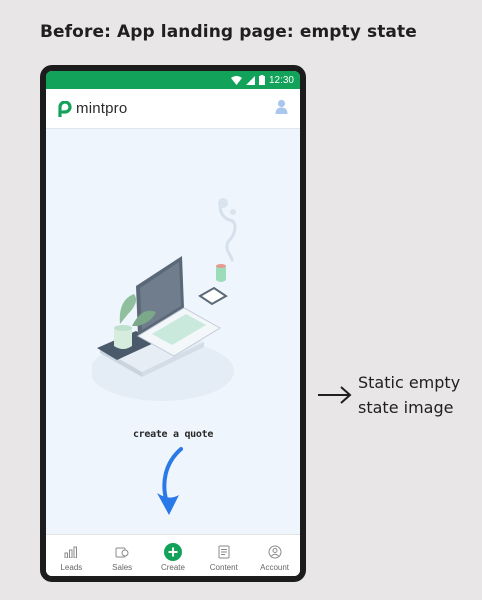 The width and height of the screenshot is (482, 600). I want to click on nav-item-leads: Leads, so click(71, 557).